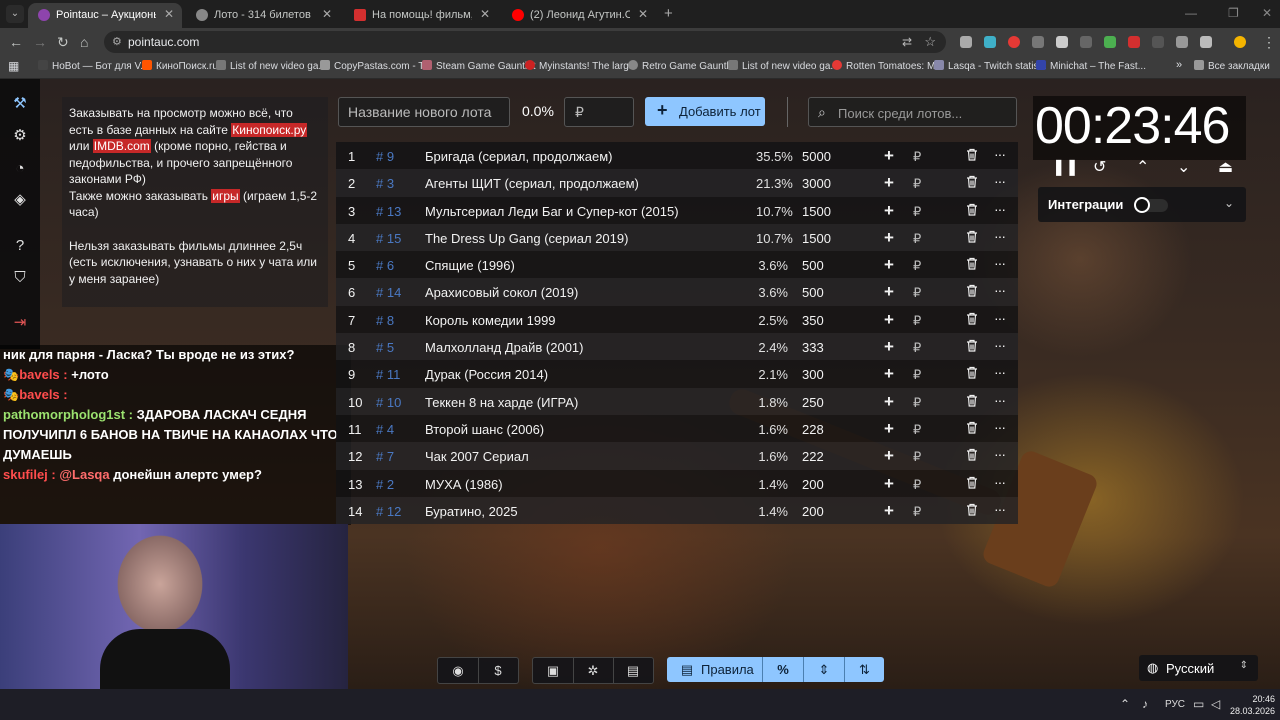 This screenshot has height=720, width=1280. What do you see at coordinates (1183, 167) in the screenshot?
I see `chevron-down-icon: ⌄` at bounding box center [1183, 167].